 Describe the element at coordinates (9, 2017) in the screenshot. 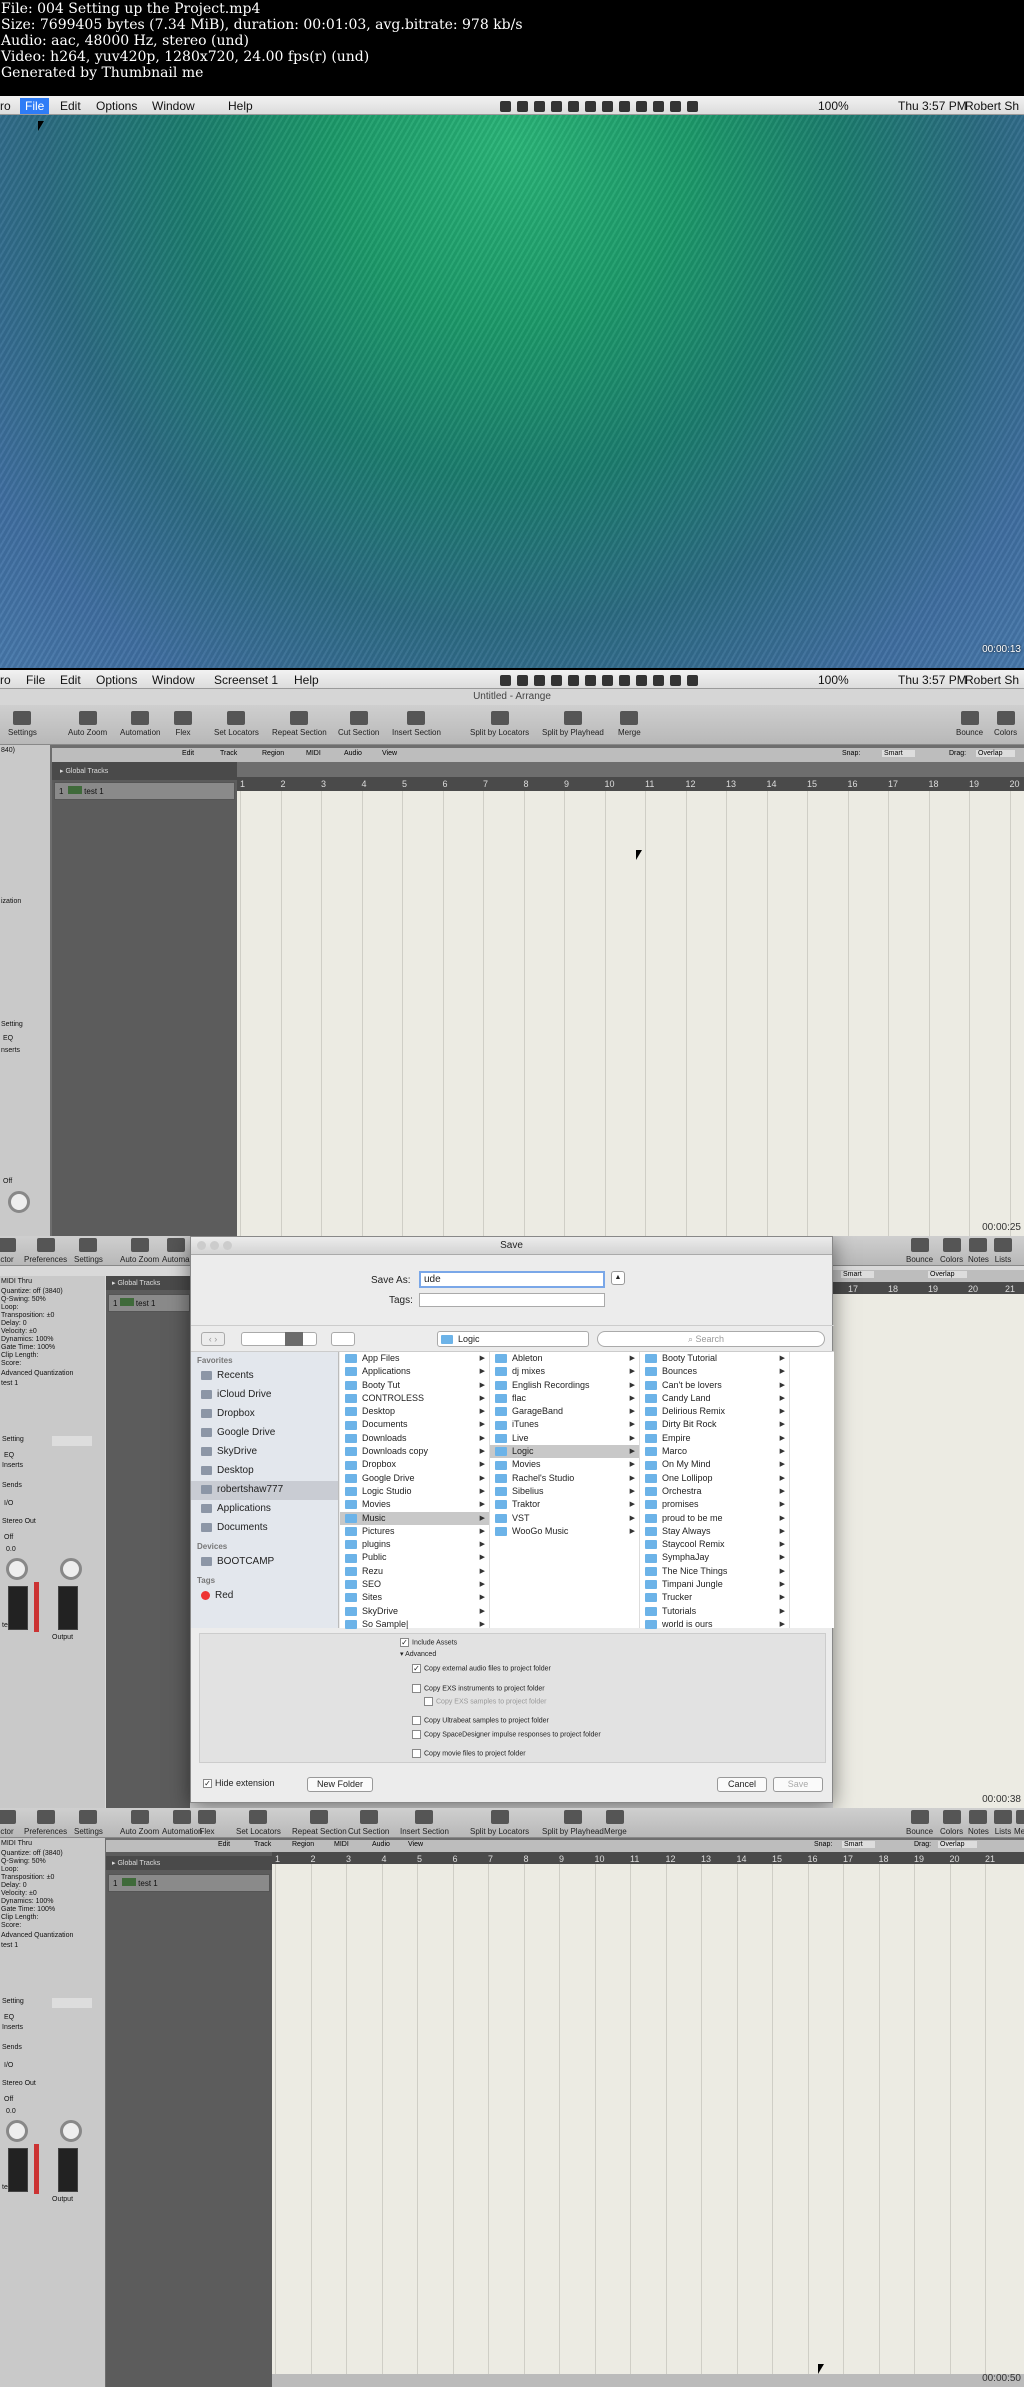

I see `inspector-label: EQ` at that location.